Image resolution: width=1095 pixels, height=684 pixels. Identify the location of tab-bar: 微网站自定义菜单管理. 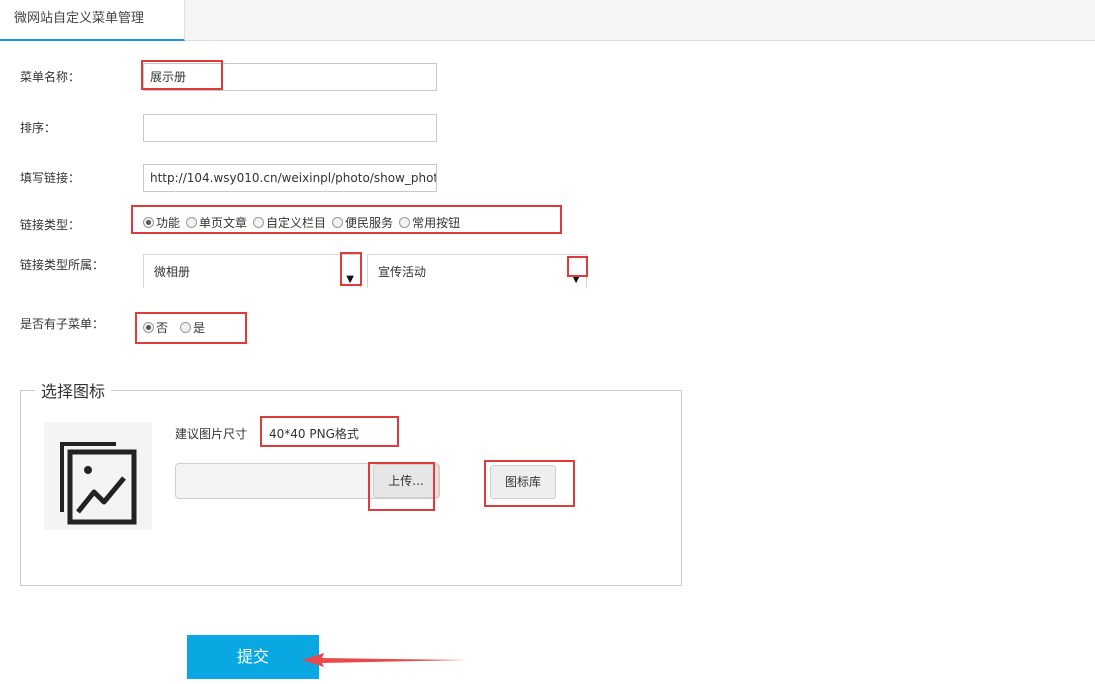
(547, 20).